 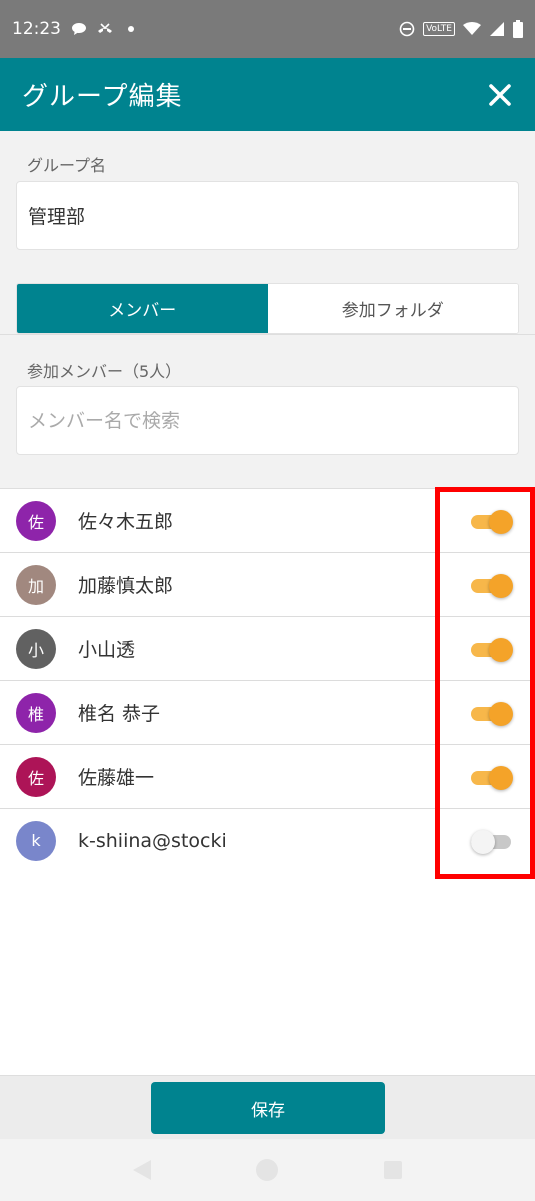 What do you see at coordinates (36, 712) in the screenshot?
I see `avatar: 椎` at bounding box center [36, 712].